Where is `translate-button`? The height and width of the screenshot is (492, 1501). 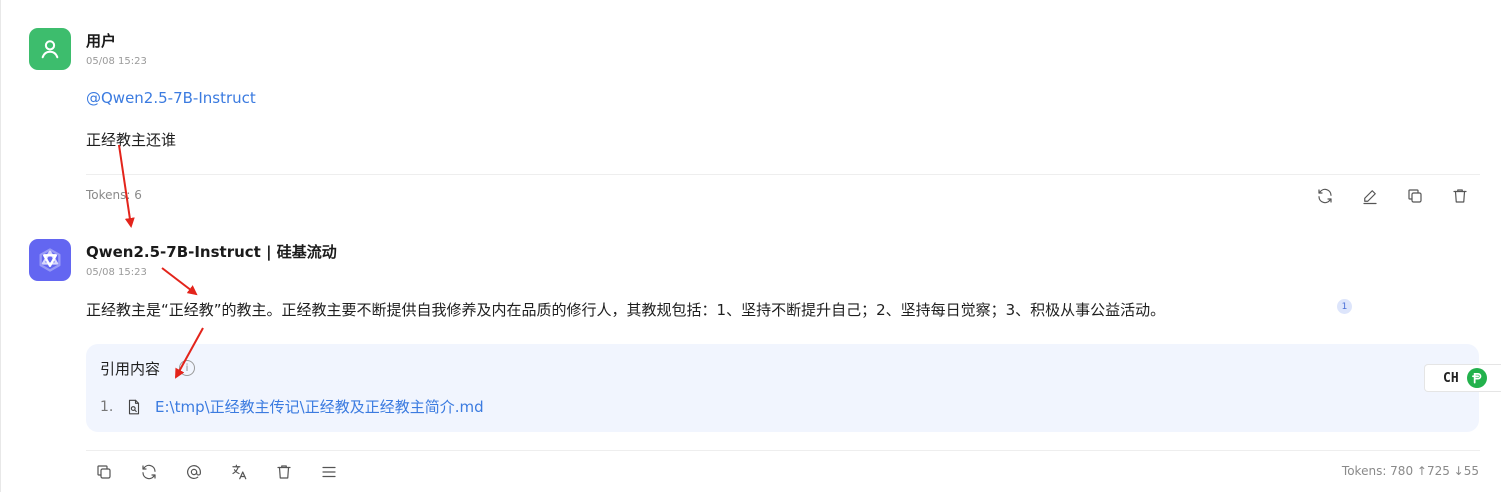
translate-button is located at coordinates (239, 472).